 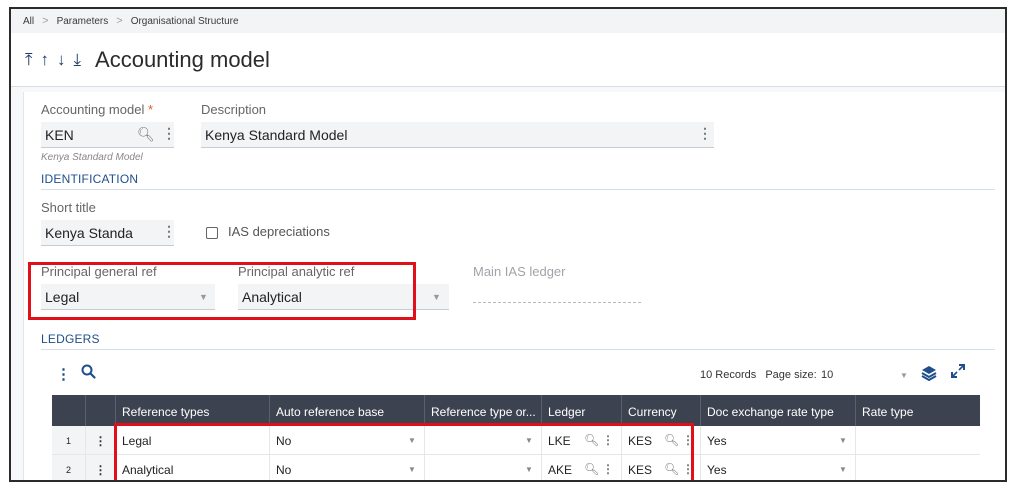 I want to click on records-count: 10 Records, so click(x=728, y=375).